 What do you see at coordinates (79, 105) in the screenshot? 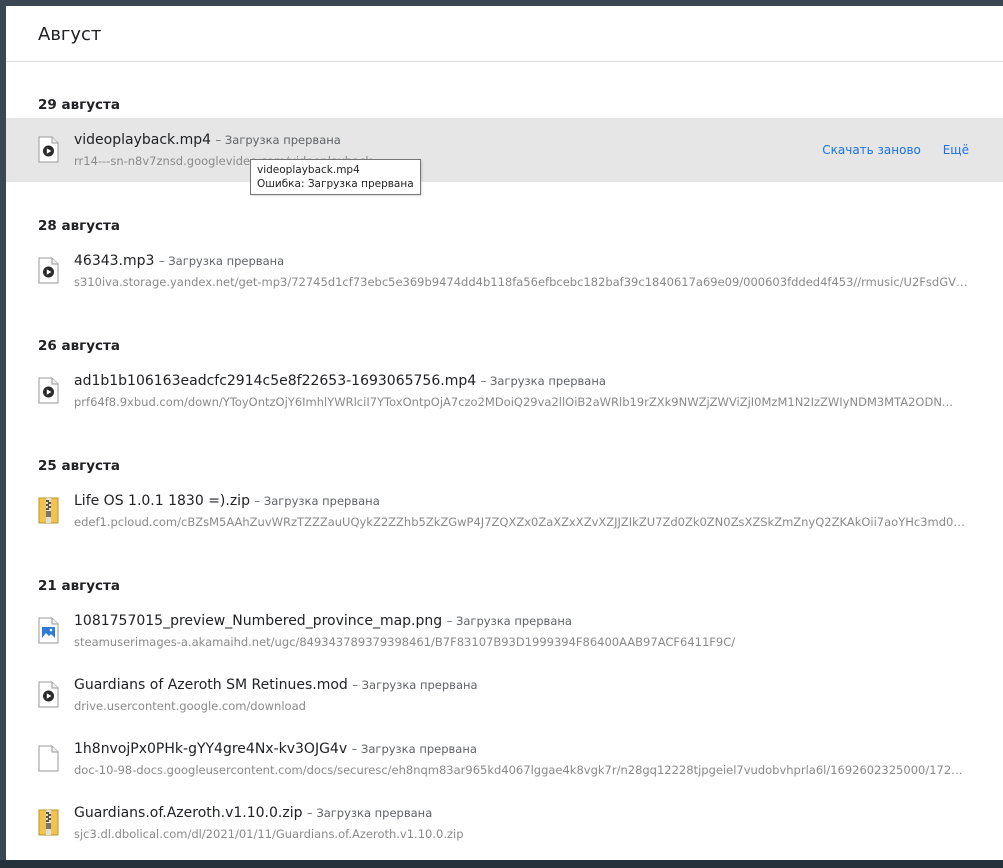
I see `date-heading: 29 августа` at bounding box center [79, 105].